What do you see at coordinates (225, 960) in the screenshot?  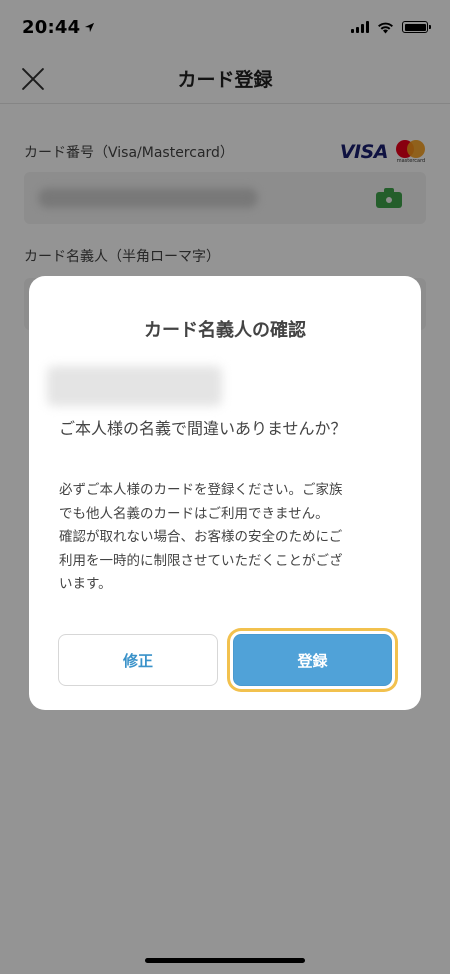 I see `home-indicator` at bounding box center [225, 960].